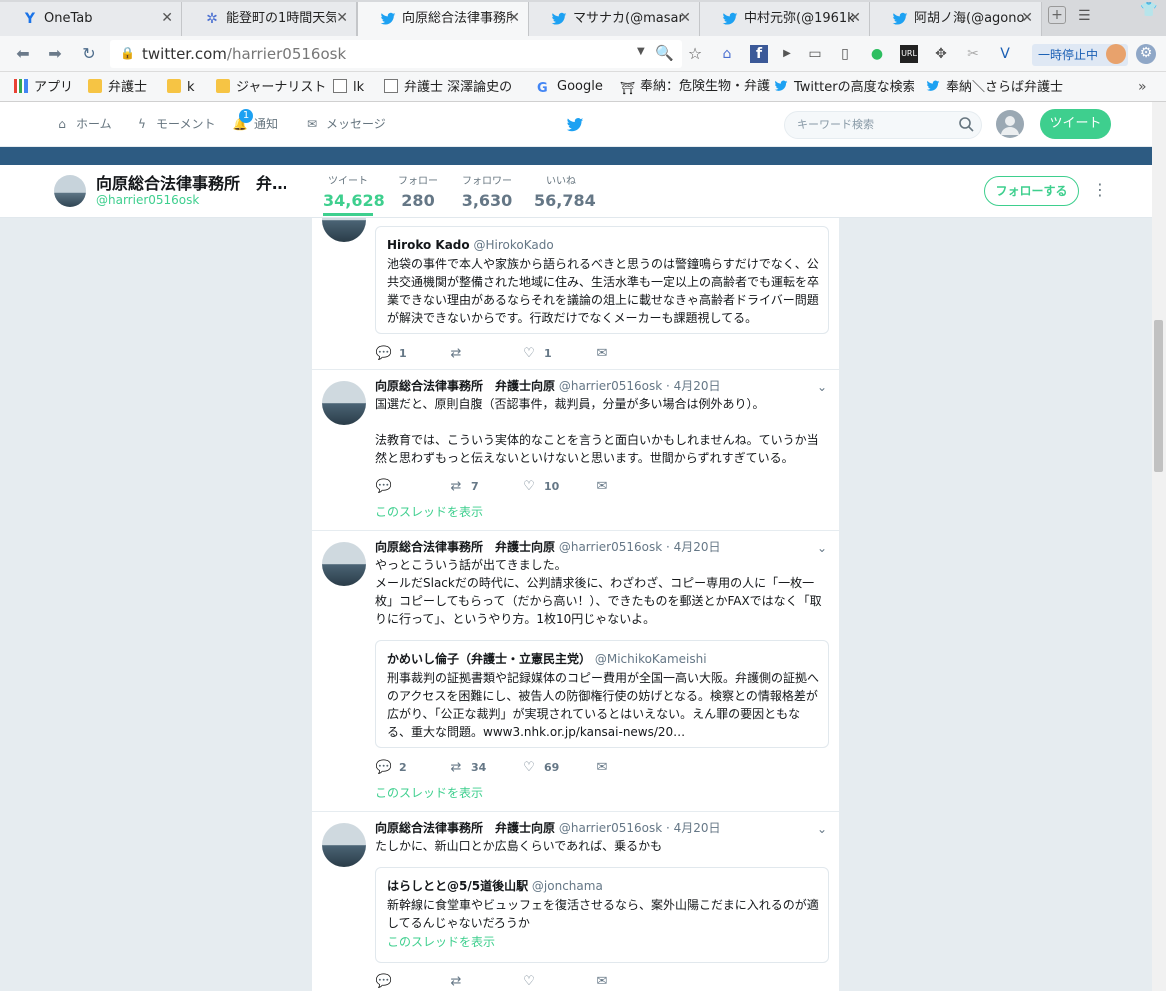 The width and height of the screenshot is (1166, 991). I want to click on reply-button: 💬 1, so click(391, 354).